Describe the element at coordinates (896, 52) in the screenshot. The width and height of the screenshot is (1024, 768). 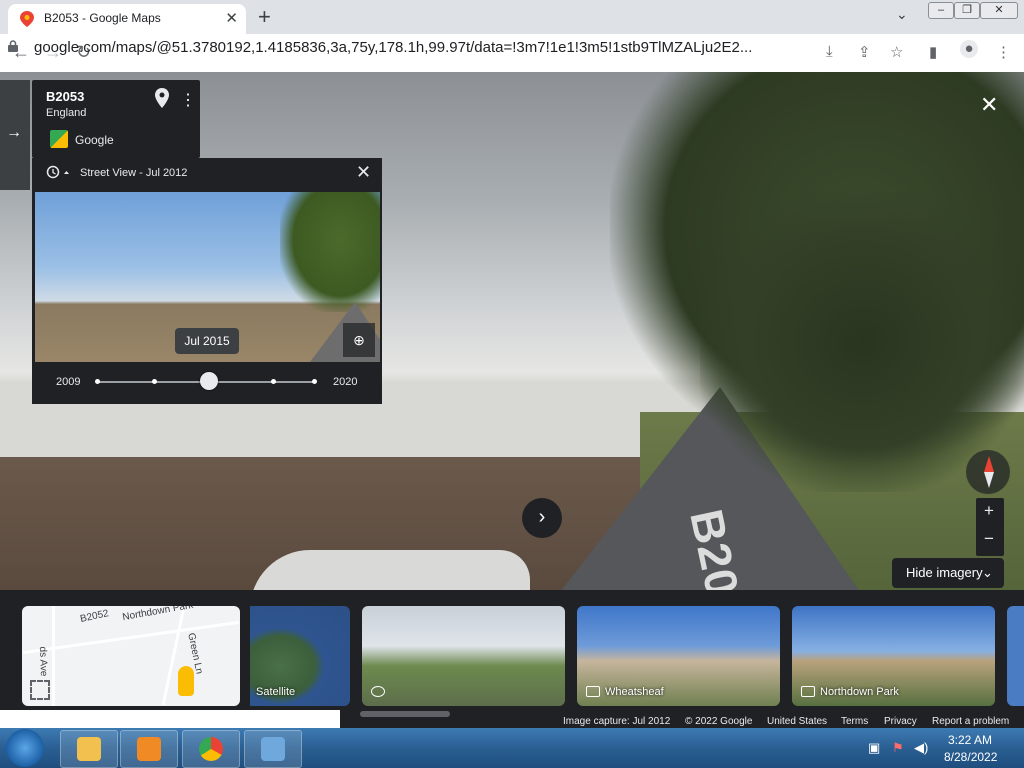
I see `bookmark-star-icon: ☆` at that location.